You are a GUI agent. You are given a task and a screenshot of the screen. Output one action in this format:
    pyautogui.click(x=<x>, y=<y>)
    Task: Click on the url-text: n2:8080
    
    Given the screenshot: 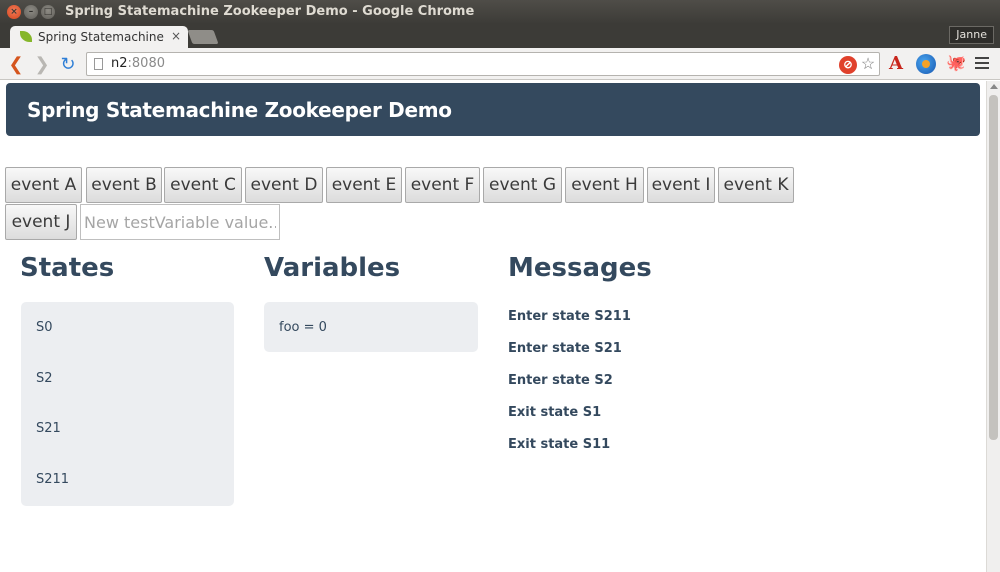 What is the action you would take?
    pyautogui.click(x=138, y=63)
    